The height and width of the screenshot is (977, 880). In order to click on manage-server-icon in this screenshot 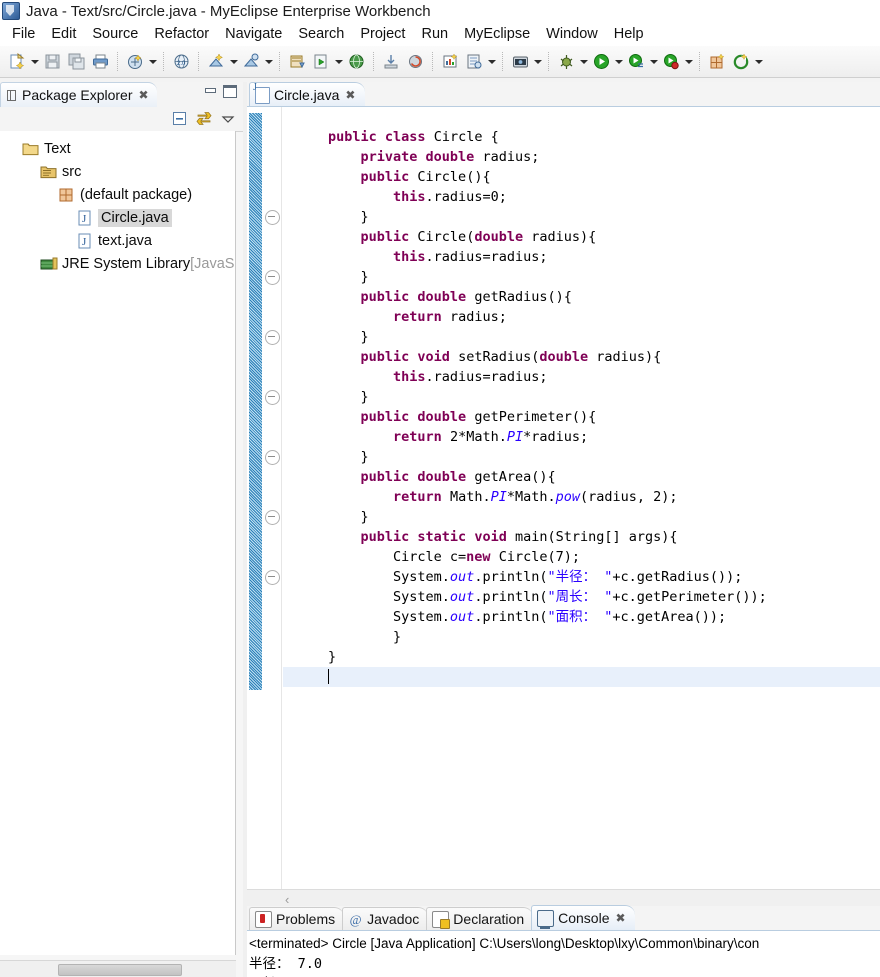, I will do `click(251, 62)`.